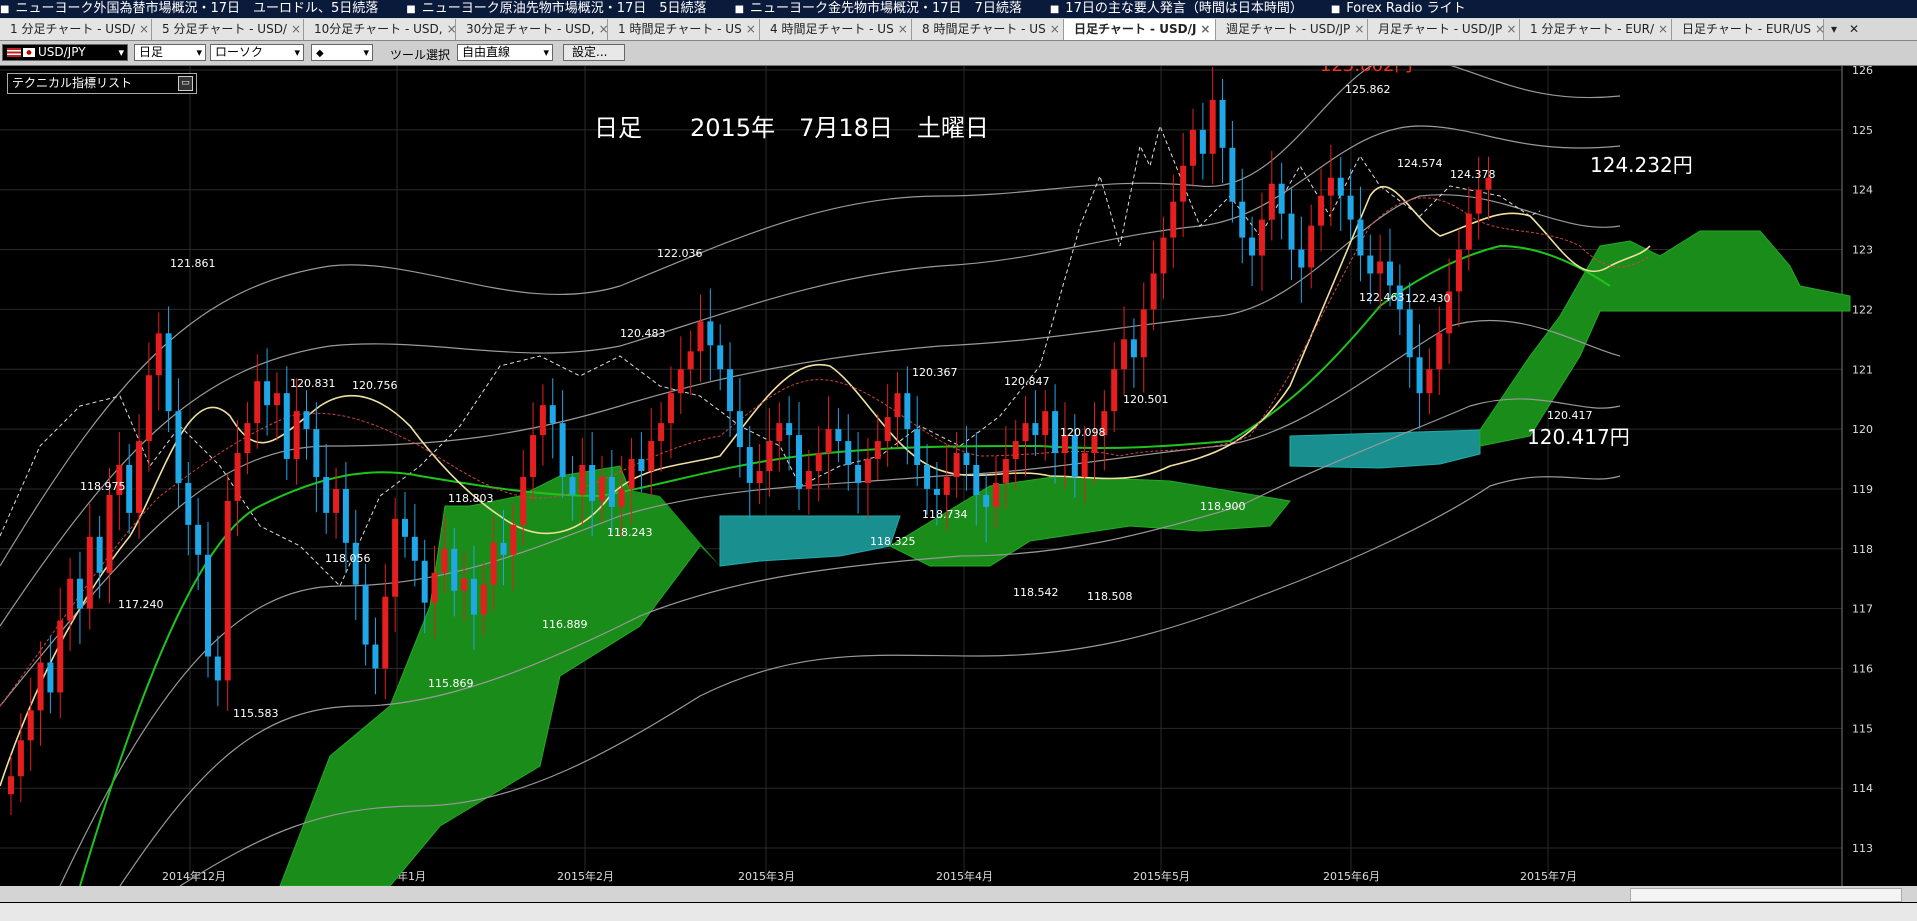 This screenshot has width=1917, height=921. I want to click on price-label: 116.889, so click(565, 624).